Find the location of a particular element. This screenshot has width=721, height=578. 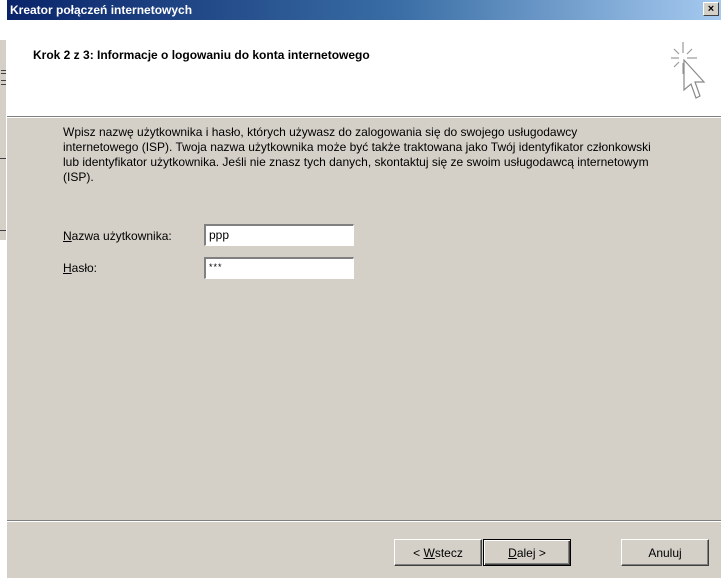

password-label: Hasło: is located at coordinates (80, 268).